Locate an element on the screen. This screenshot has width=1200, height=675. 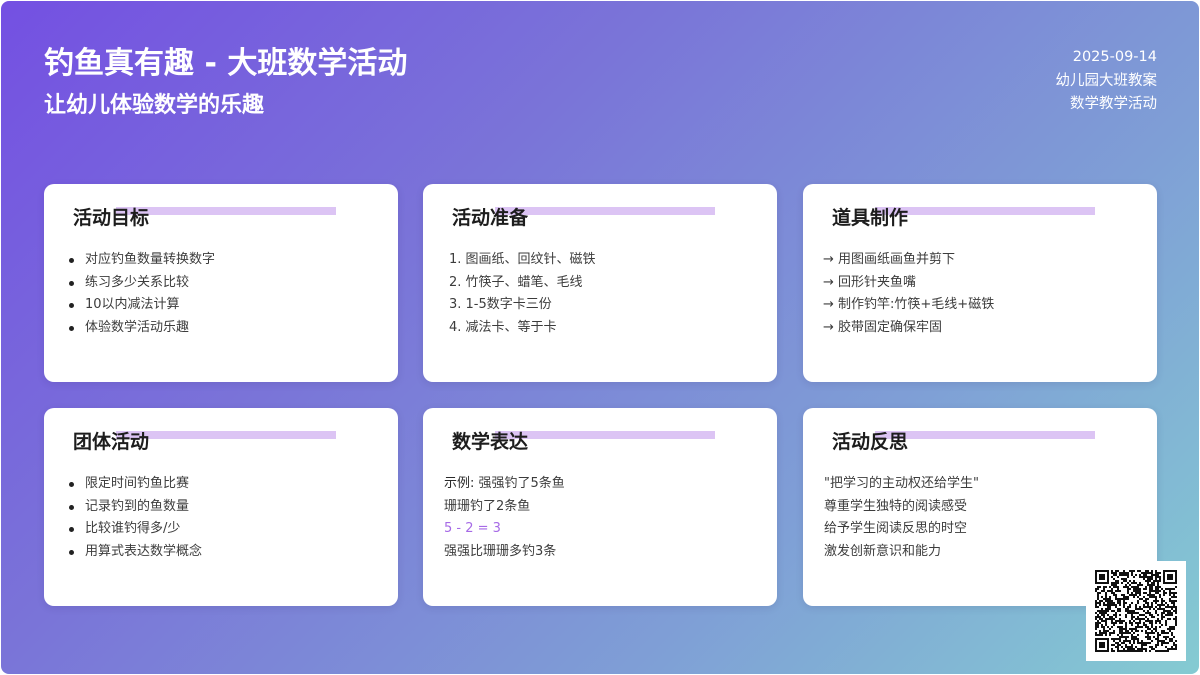
card-title: 活动准备 is located at coordinates (490, 218).